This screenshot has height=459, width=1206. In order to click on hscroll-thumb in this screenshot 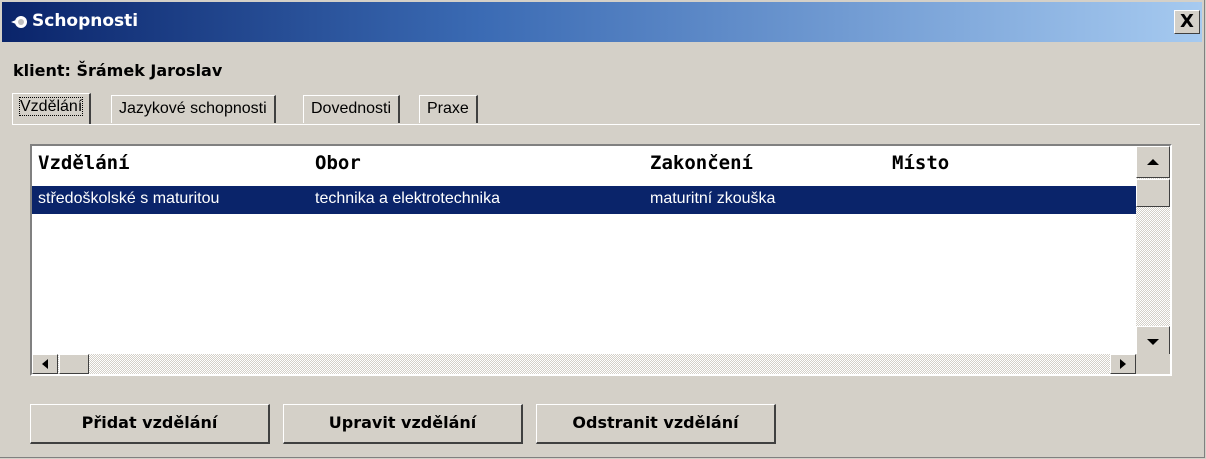, I will do `click(74, 364)`.